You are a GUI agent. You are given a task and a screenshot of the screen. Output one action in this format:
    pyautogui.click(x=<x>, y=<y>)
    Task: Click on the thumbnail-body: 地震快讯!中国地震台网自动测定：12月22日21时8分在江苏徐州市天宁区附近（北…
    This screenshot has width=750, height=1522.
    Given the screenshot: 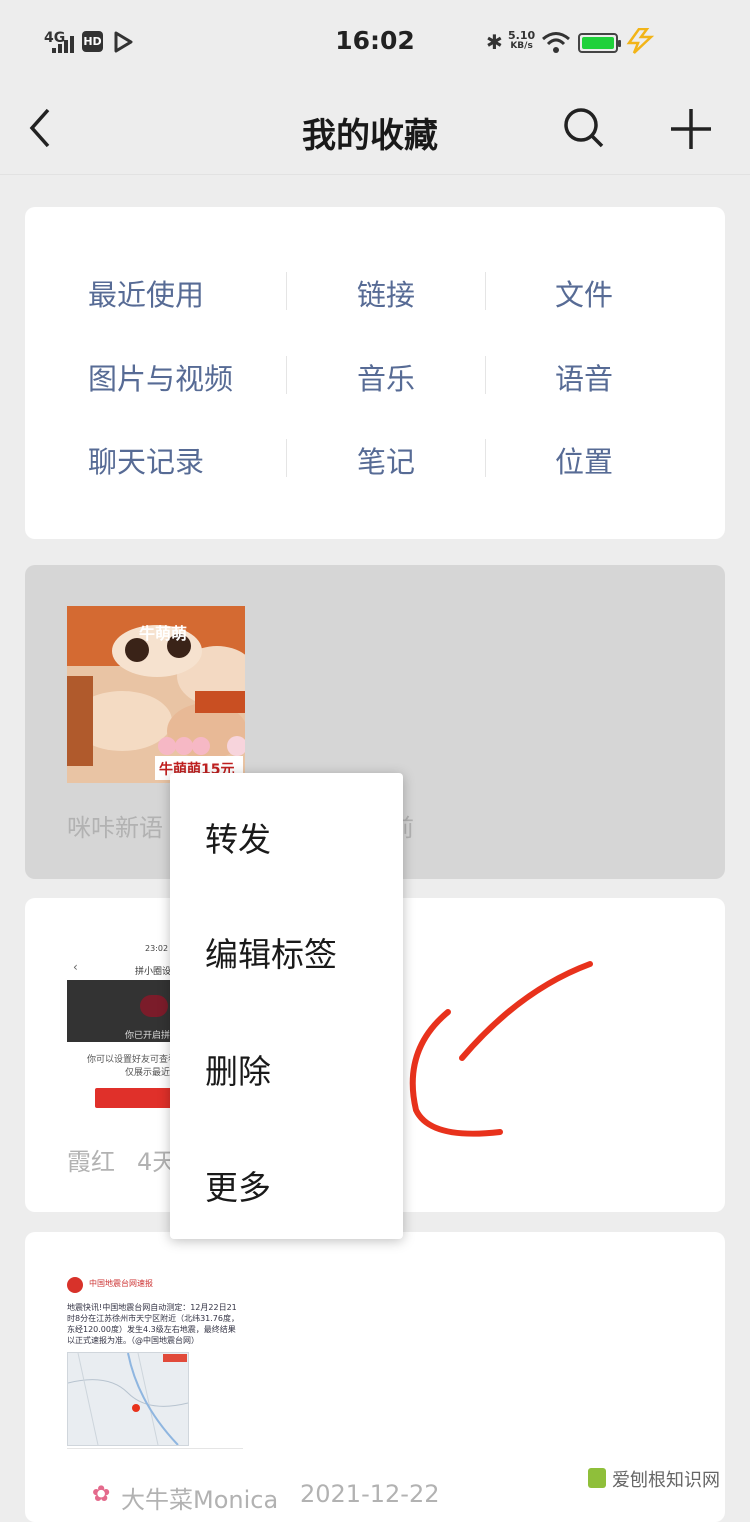 What is the action you would take?
    pyautogui.click(x=153, y=1324)
    